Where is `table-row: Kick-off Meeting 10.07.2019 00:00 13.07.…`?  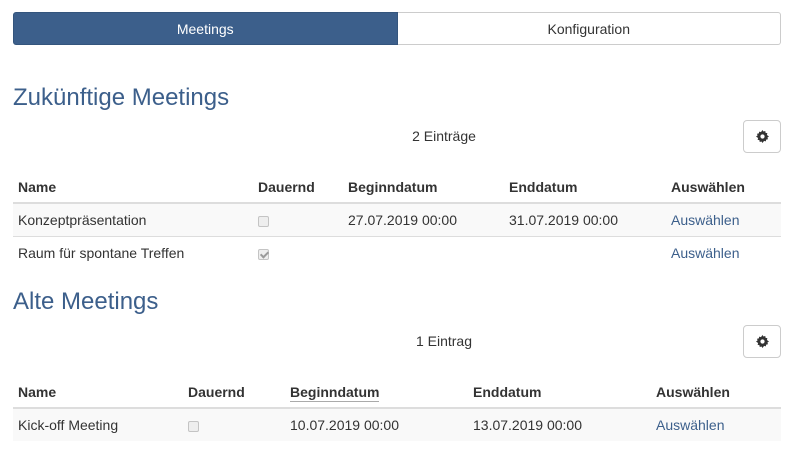
table-row: Kick-off Meeting 10.07.2019 00:00 13.07.… is located at coordinates (397, 424).